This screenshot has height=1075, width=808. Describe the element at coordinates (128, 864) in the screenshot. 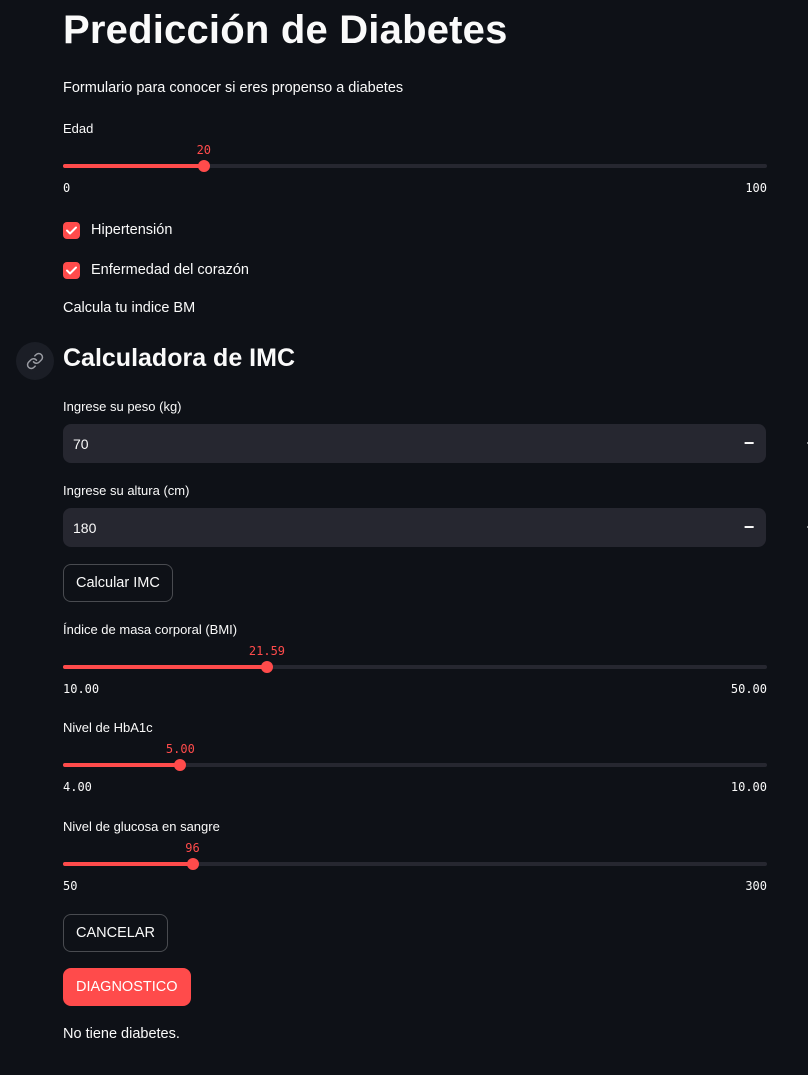

I see `glucosa-fill` at that location.